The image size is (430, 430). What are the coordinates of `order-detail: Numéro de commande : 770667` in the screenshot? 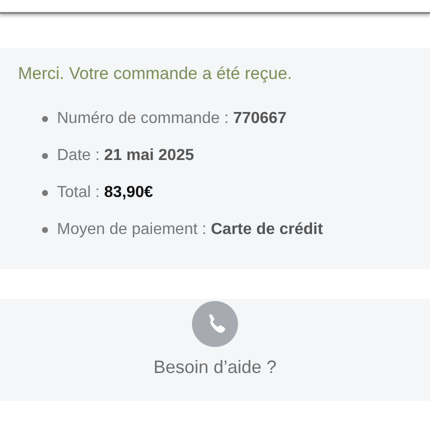 It's located at (171, 119).